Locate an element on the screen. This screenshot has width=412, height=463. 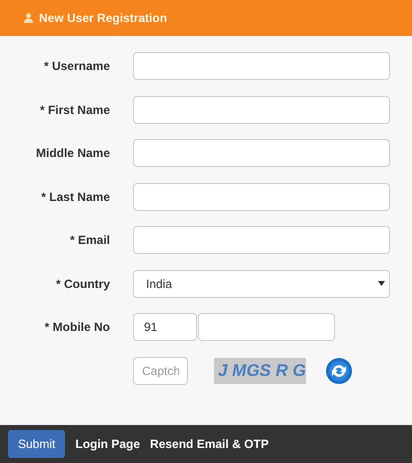
country-code-field: 91 is located at coordinates (165, 327).